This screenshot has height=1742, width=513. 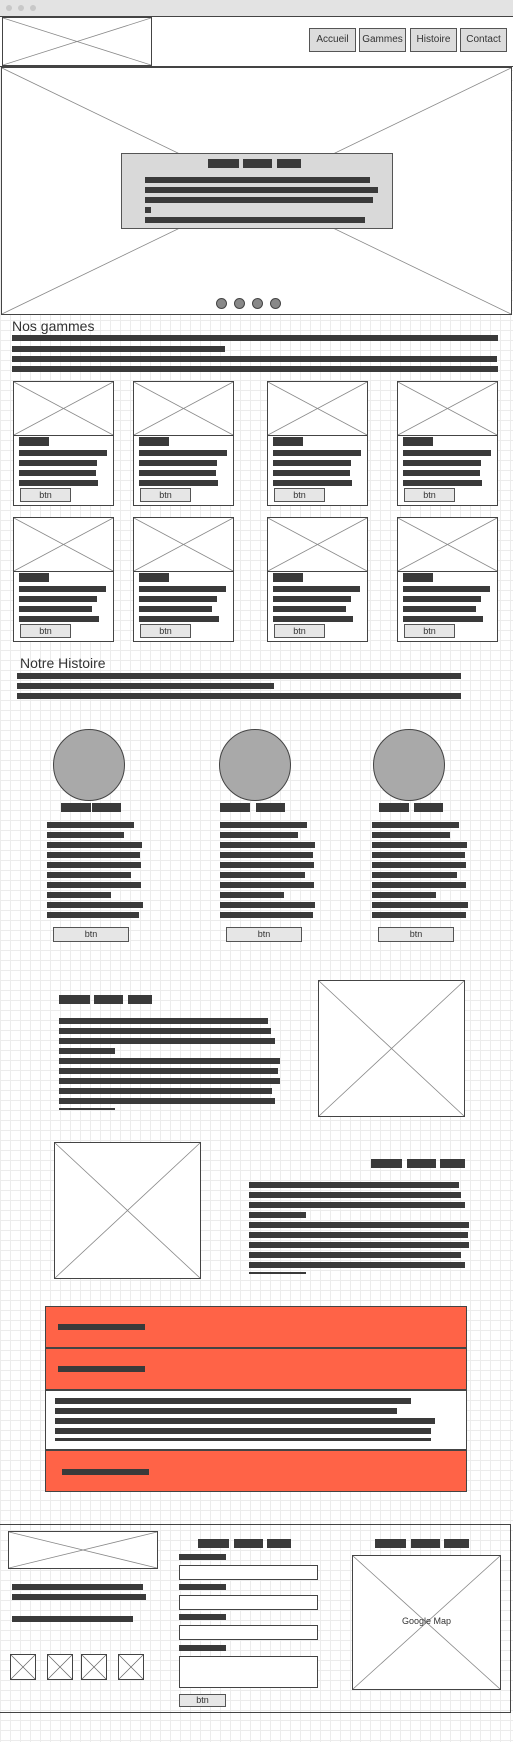 What do you see at coordinates (433, 40) in the screenshot?
I see `nav-item-histoire: Histoire` at bounding box center [433, 40].